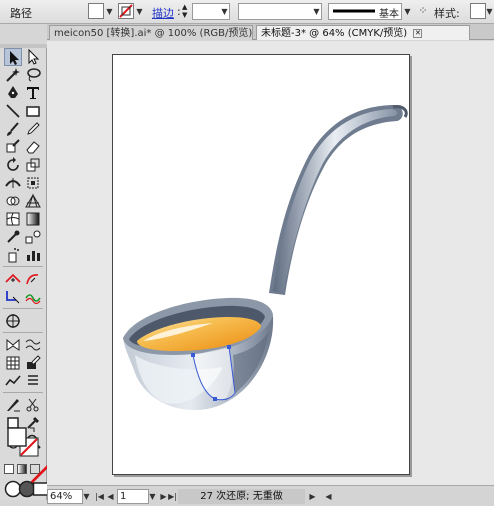 The height and width of the screenshot is (506, 494). I want to click on fill-stroke-widget, so click(24, 444).